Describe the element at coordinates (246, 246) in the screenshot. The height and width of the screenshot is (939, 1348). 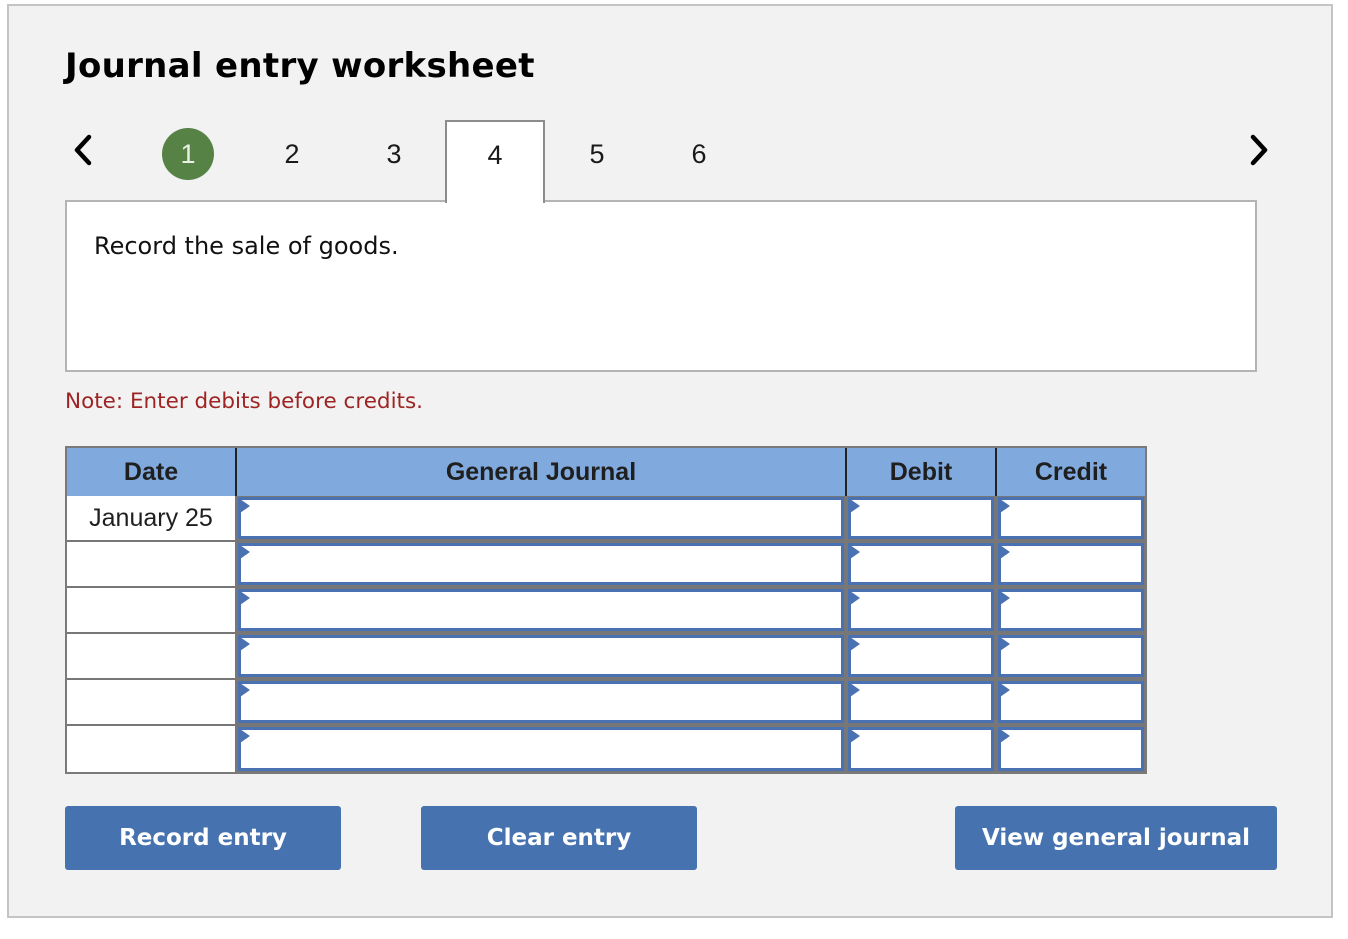
I see `prompt-text: Record the sale of goods.` at that location.